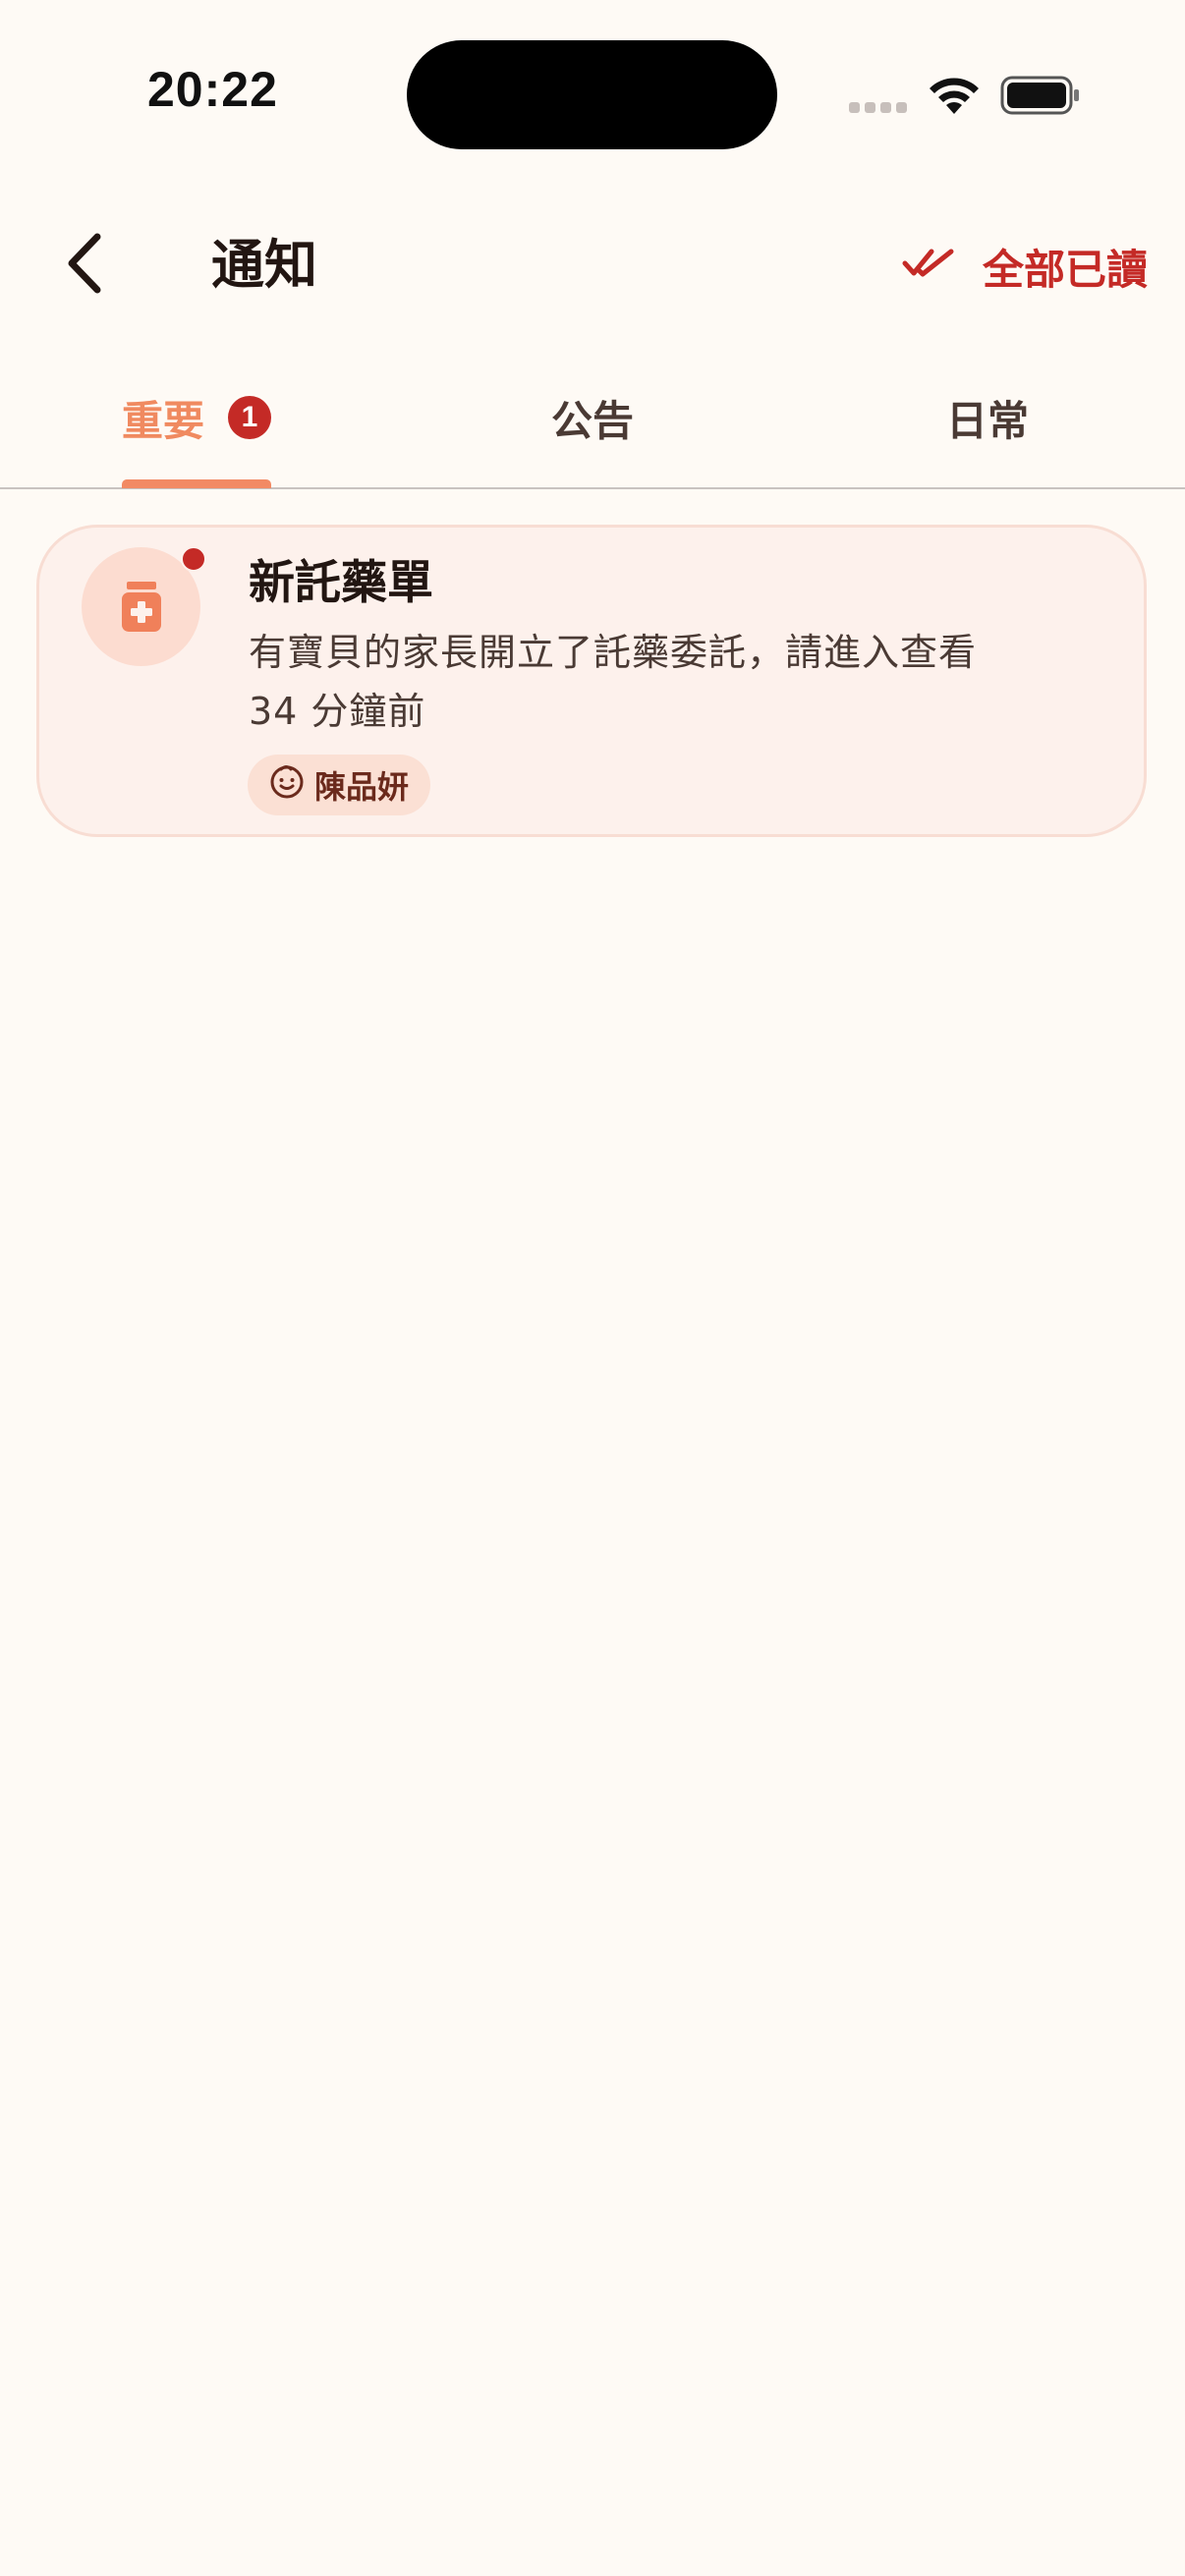 This screenshot has width=1185, height=2576. Describe the element at coordinates (264, 265) in the screenshot. I see `page-title: 通知` at that location.